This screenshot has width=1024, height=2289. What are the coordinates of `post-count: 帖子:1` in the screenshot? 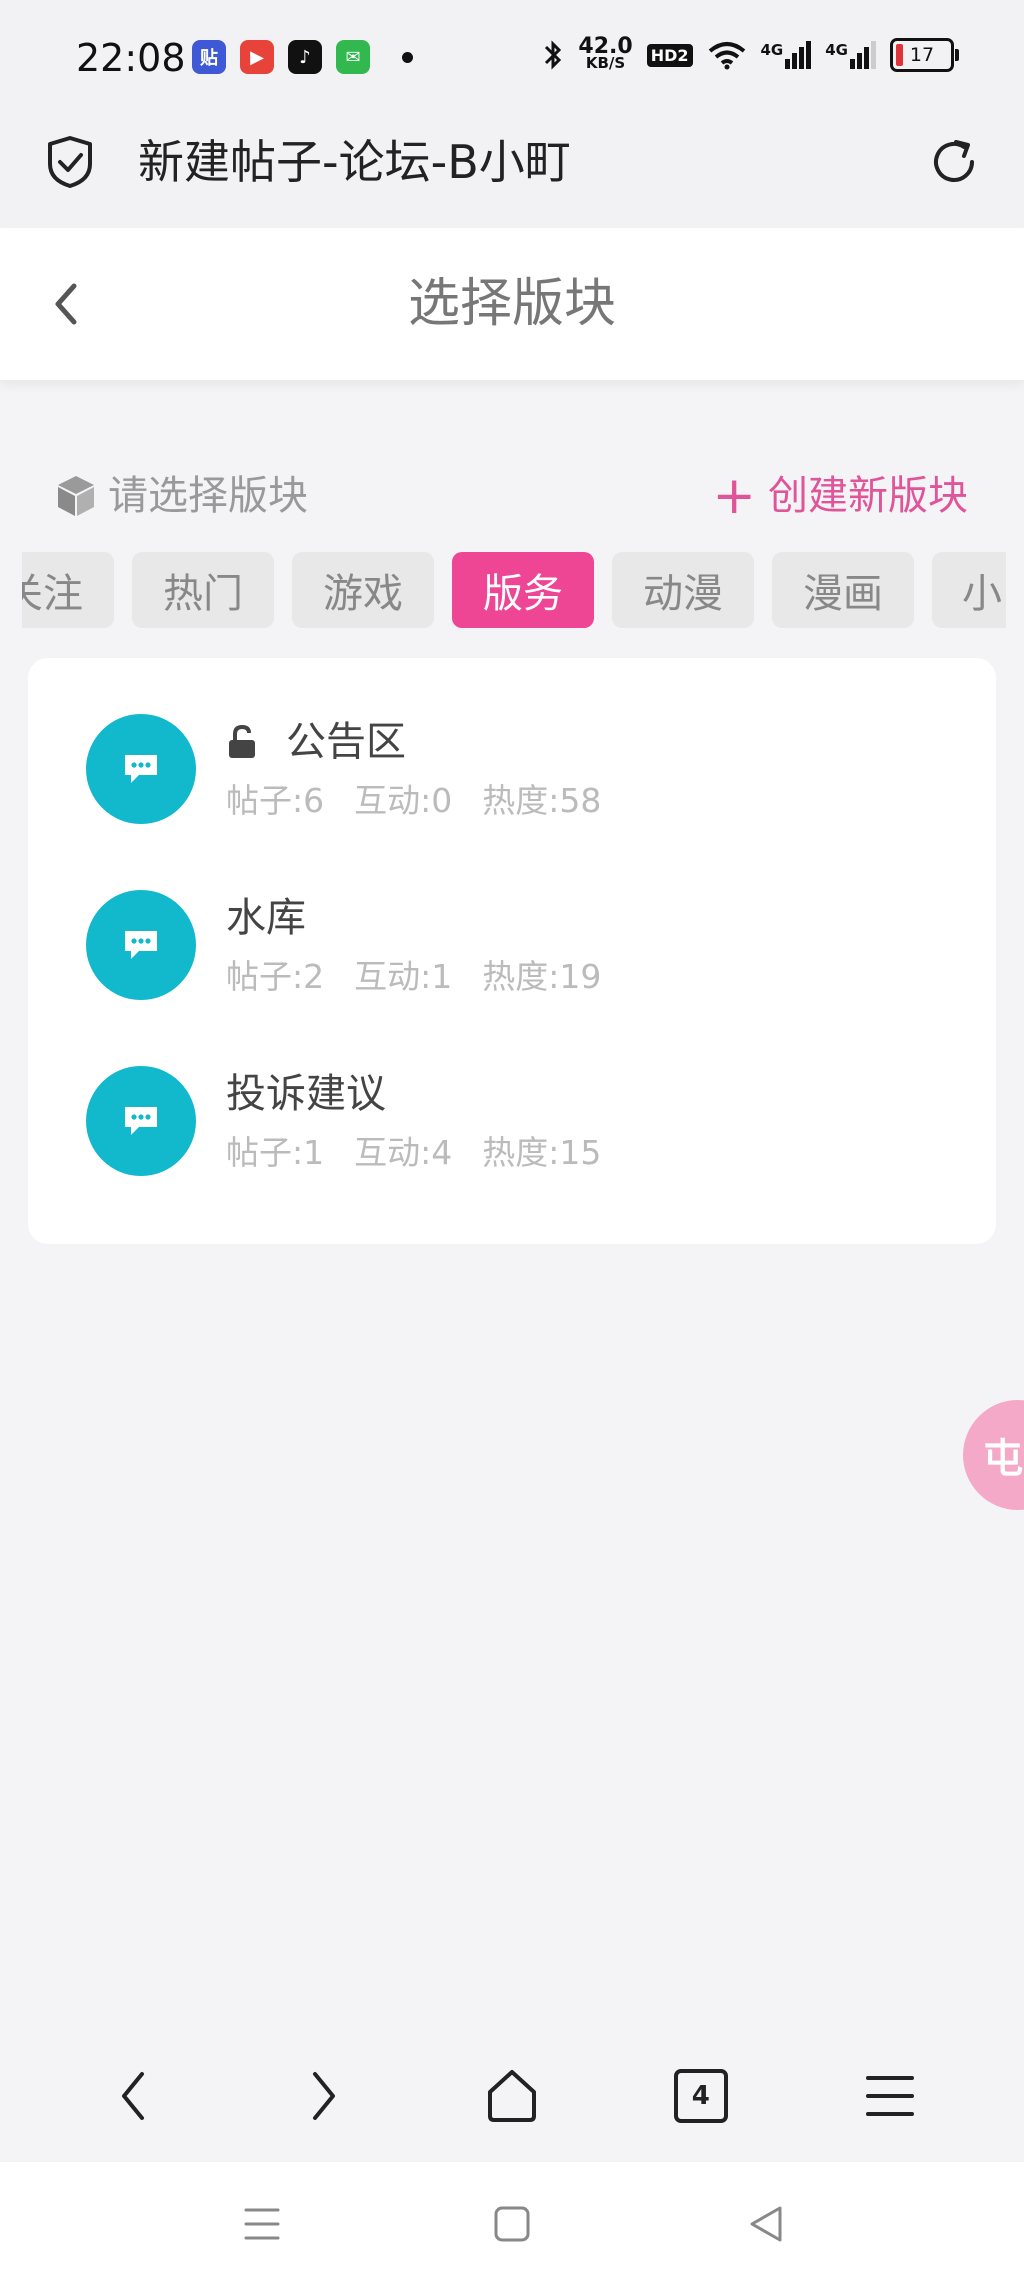 It's located at (275, 1152).